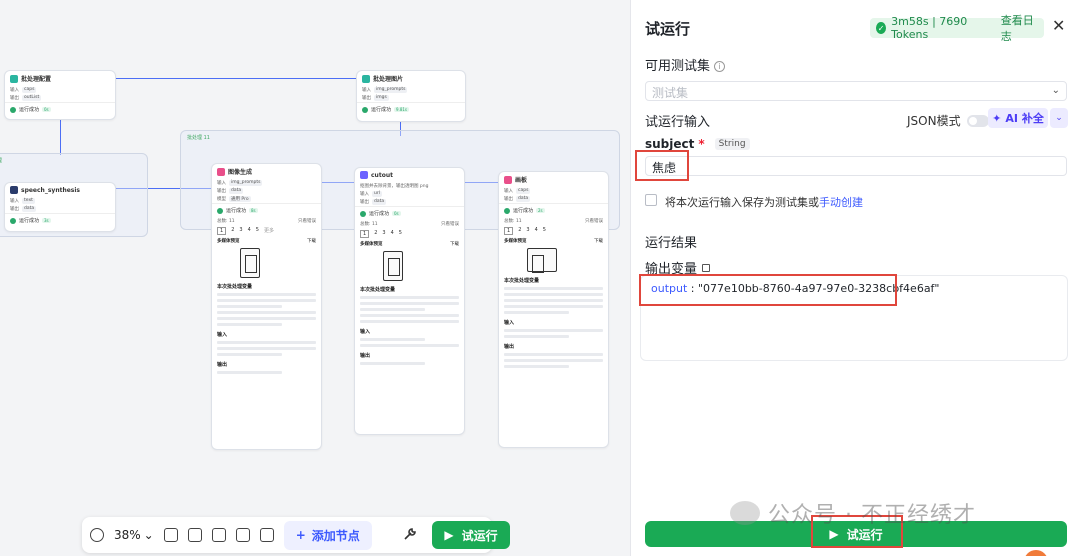 The height and width of the screenshot is (556, 1080). What do you see at coordinates (50, 190) in the screenshot?
I see `node-title: speech_synthesis` at bounding box center [50, 190].